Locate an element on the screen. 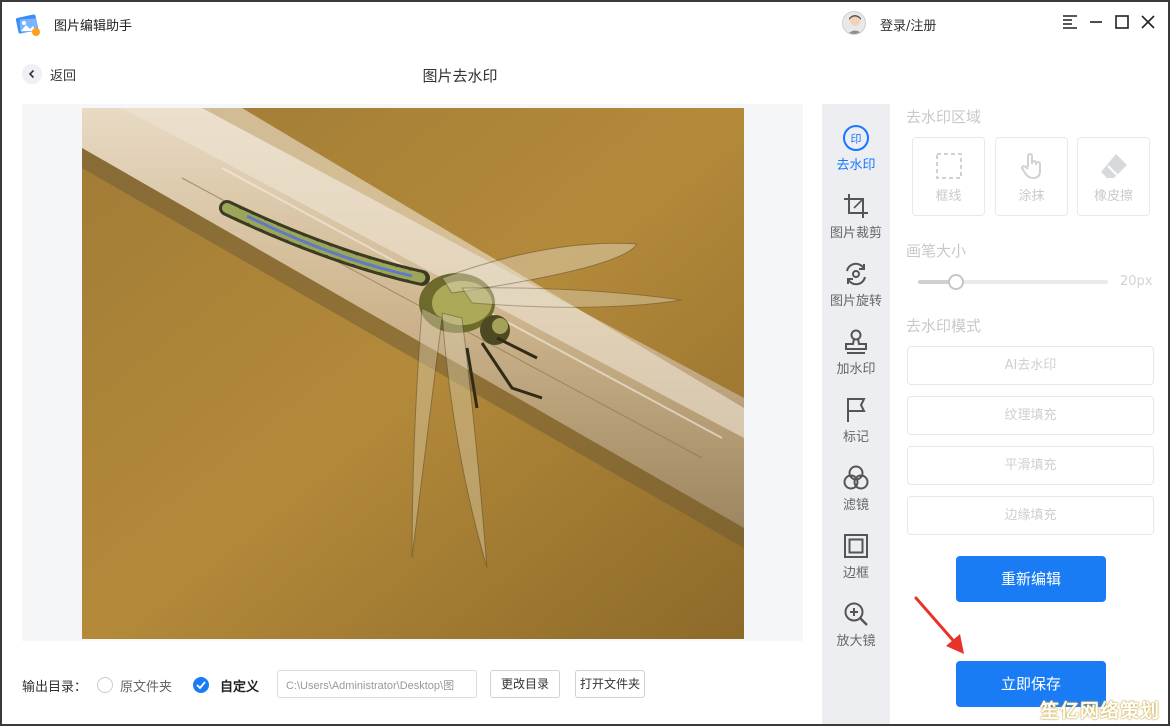 The image size is (1170, 726). crop-icon is located at coordinates (856, 206).